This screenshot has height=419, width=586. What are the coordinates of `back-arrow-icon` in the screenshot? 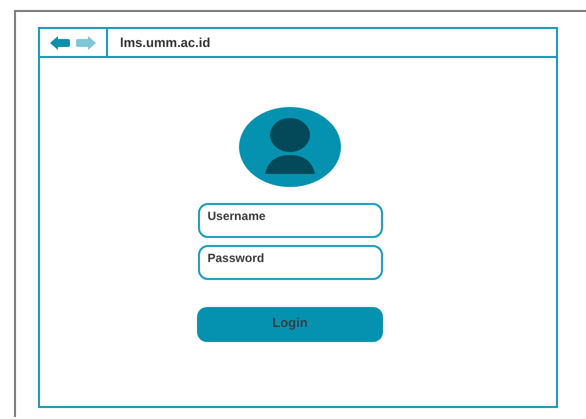 It's located at (60, 43).